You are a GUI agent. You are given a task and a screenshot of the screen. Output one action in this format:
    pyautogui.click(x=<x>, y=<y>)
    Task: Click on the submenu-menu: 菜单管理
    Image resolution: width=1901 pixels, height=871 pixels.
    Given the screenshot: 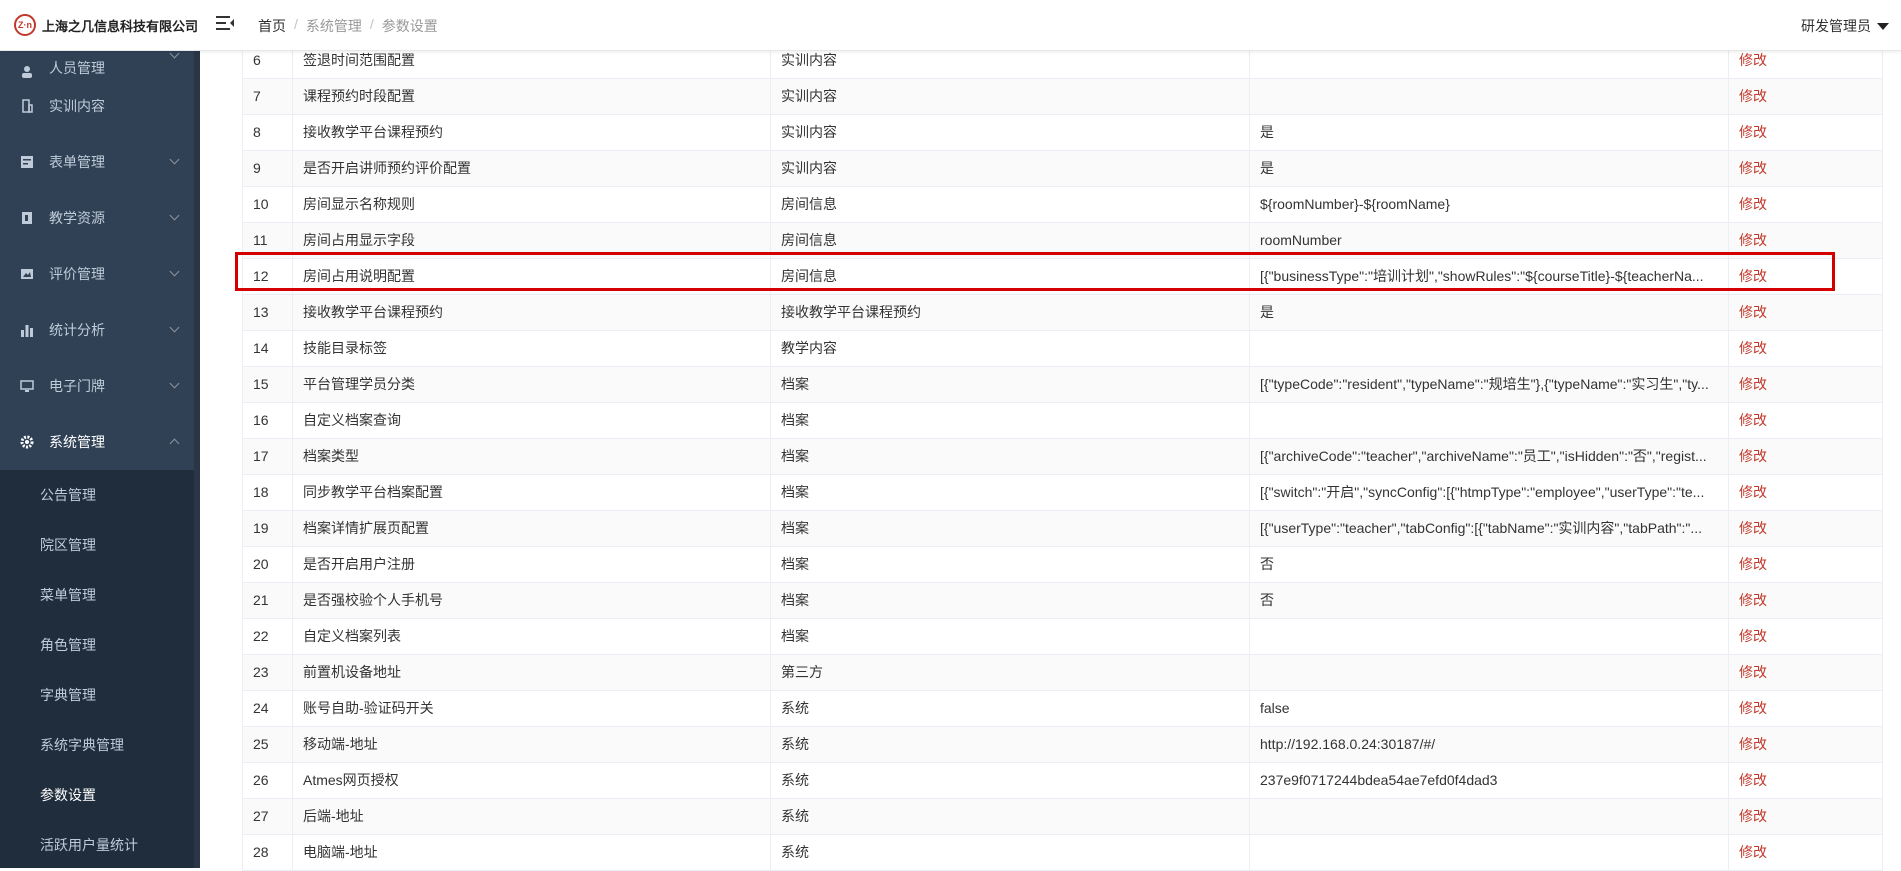 What is the action you would take?
    pyautogui.click(x=100, y=595)
    